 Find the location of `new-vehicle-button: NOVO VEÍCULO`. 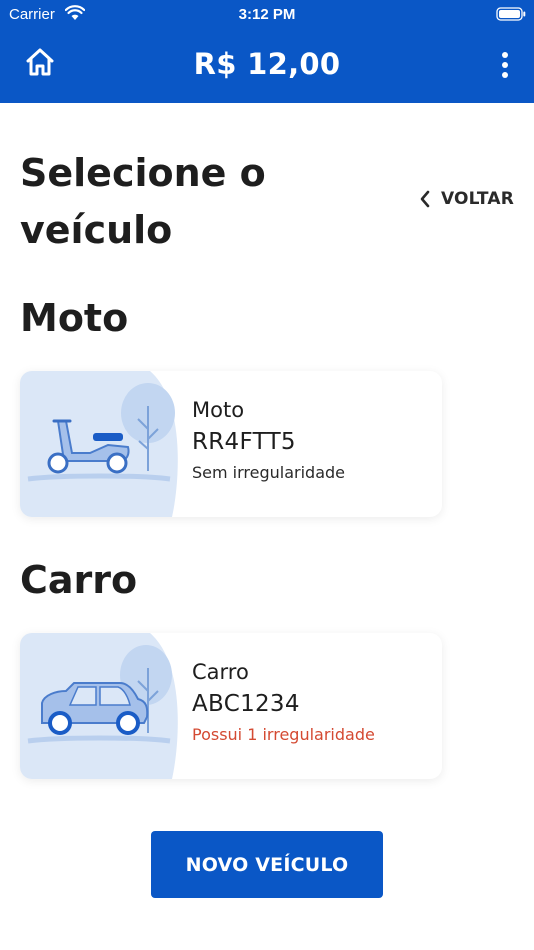

new-vehicle-button: NOVO VEÍCULO is located at coordinates (267, 864).